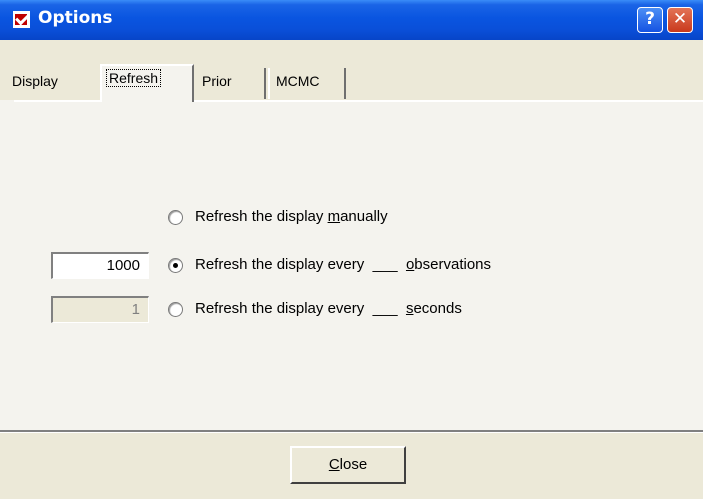 This screenshot has height=499, width=703. I want to click on tab-display: Display, so click(52, 83).